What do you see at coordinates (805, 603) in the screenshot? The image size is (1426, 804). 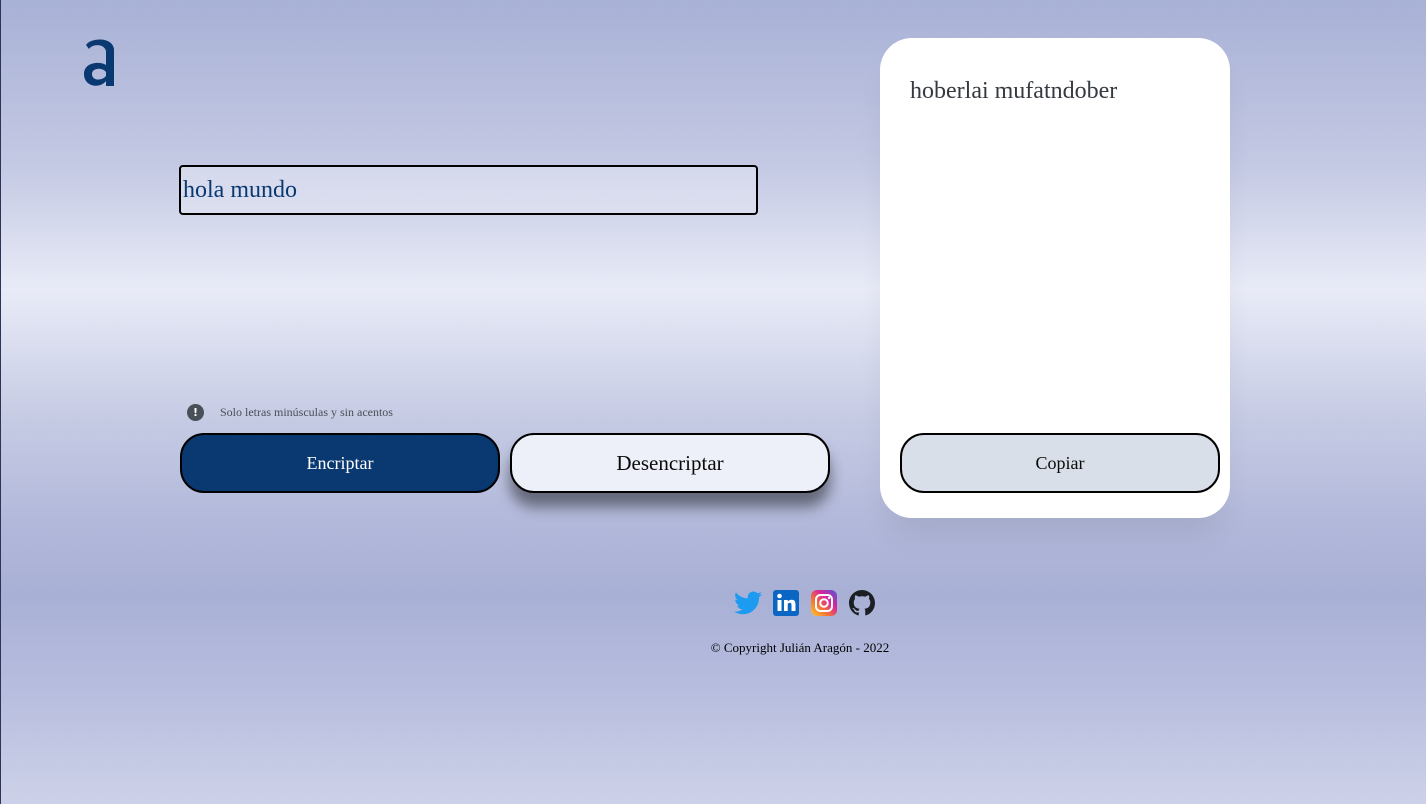 I see `social-links` at bounding box center [805, 603].